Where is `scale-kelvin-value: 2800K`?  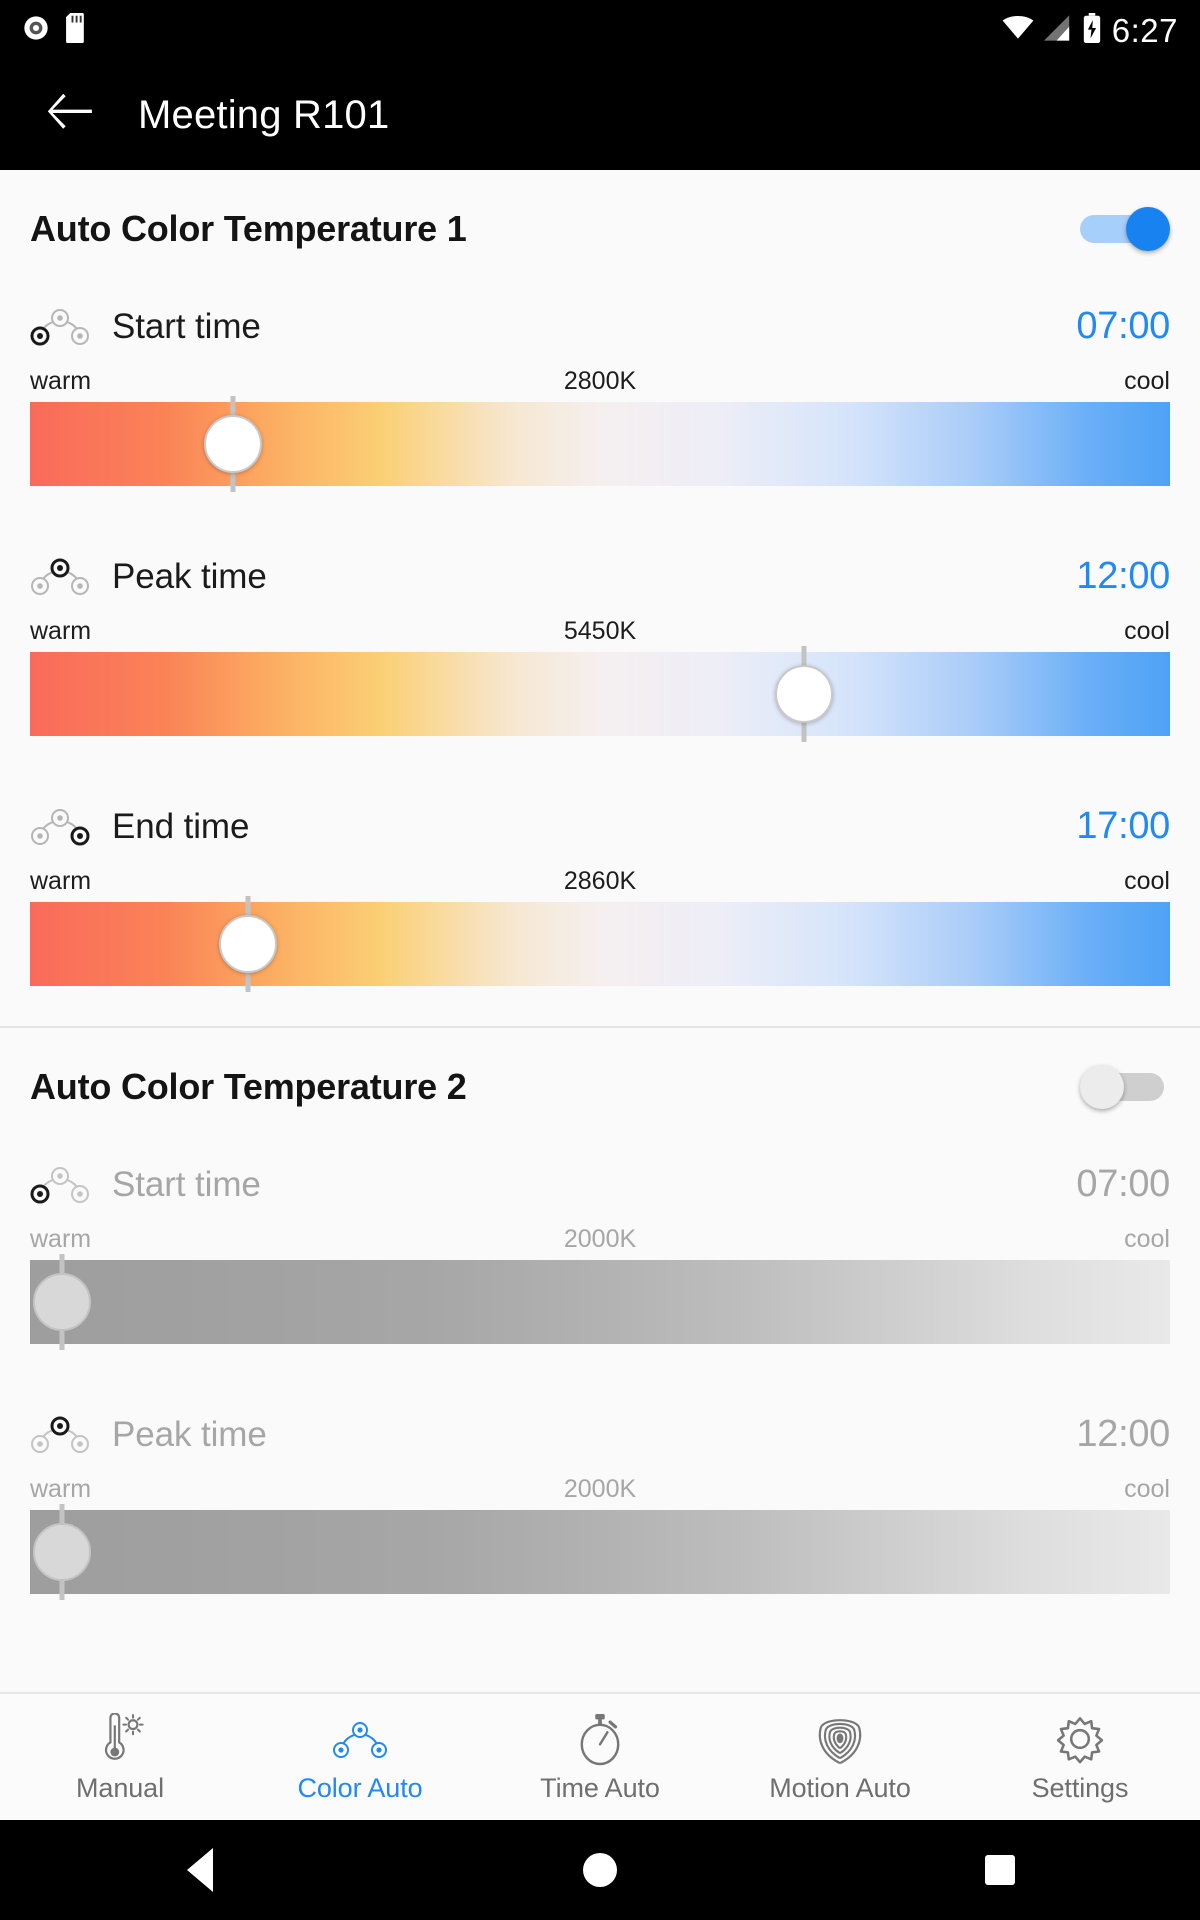
scale-kelvin-value: 2800K is located at coordinates (600, 381).